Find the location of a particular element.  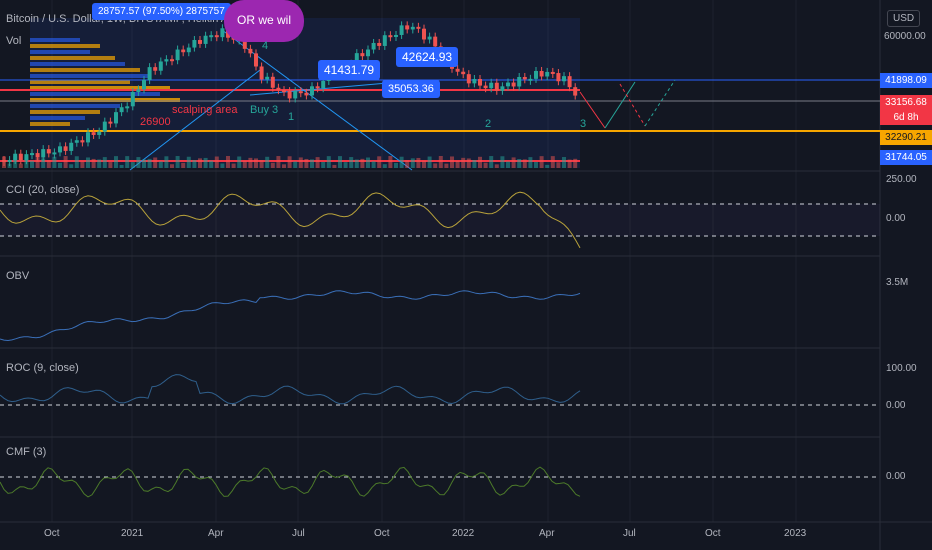

wave-2-label: 2 is located at coordinates (488, 124).